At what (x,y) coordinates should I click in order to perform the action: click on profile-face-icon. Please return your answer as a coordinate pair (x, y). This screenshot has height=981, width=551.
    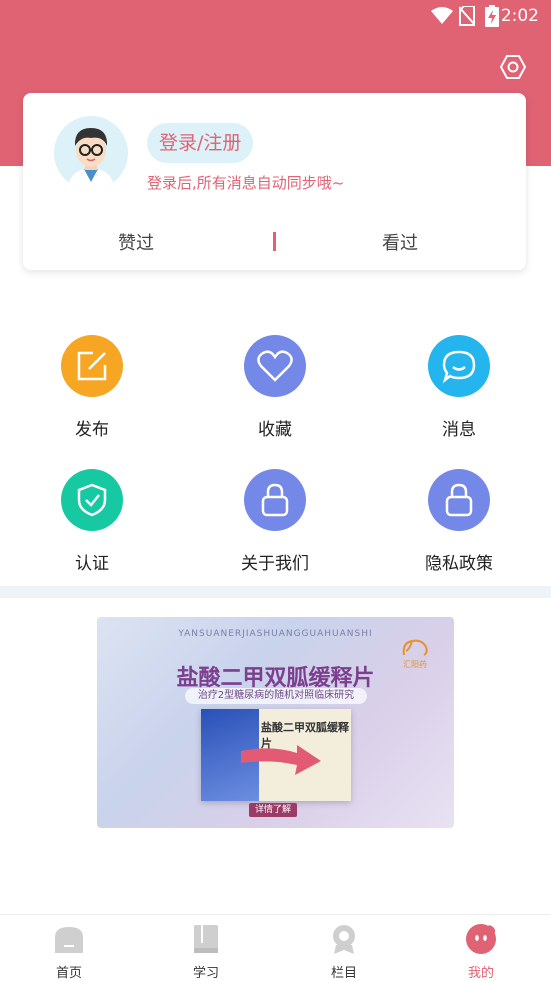
    Looking at the image, I should click on (481, 939).